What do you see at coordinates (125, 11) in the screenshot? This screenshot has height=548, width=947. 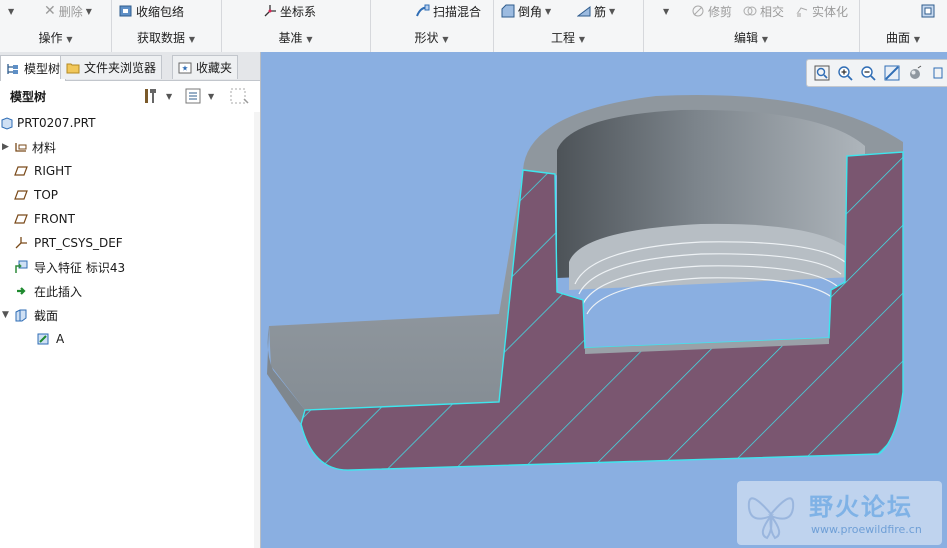 I see `shrinkwrap-icon` at bounding box center [125, 11].